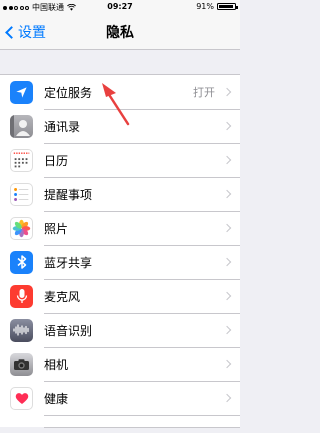 This screenshot has height=433, width=320. What do you see at coordinates (21, 296) in the screenshot?
I see `microphone-icon` at bounding box center [21, 296].